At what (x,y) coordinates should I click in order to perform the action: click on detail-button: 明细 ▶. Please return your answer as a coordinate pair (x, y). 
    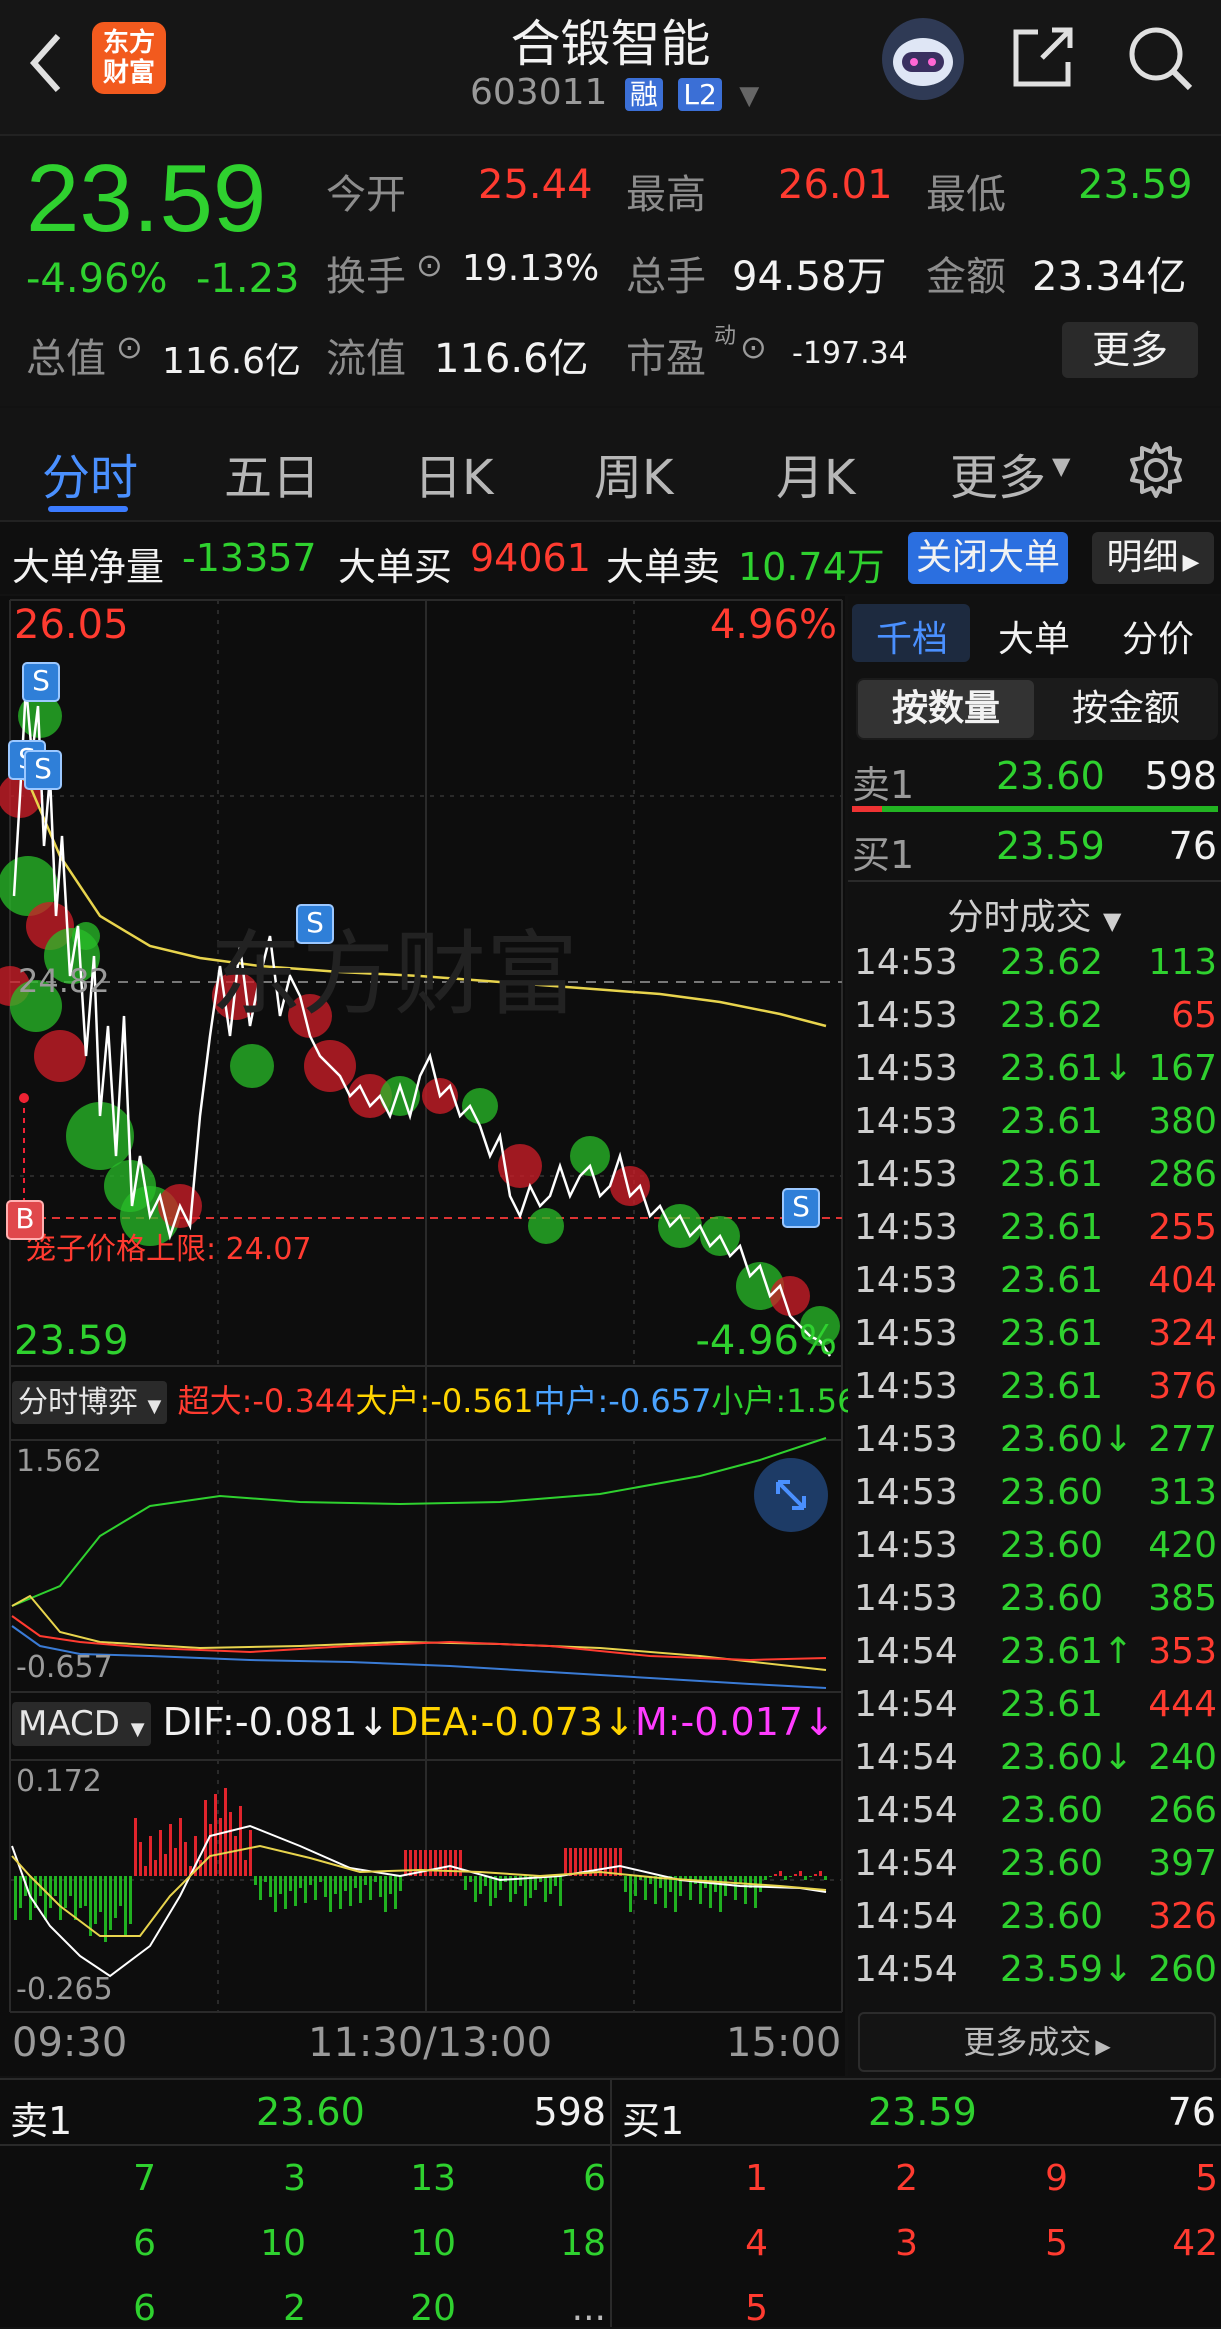
    Looking at the image, I should click on (1153, 558).